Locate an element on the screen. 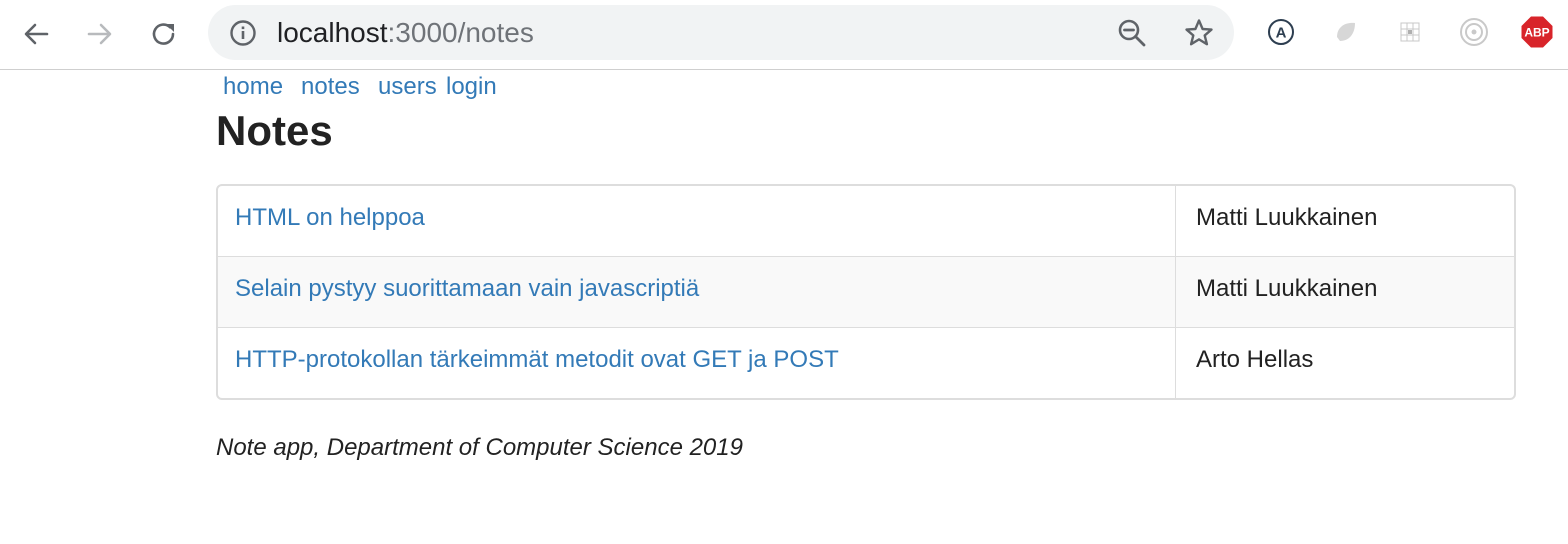 The image size is (1568, 544). abp-label: ABP is located at coordinates (1536, 33).